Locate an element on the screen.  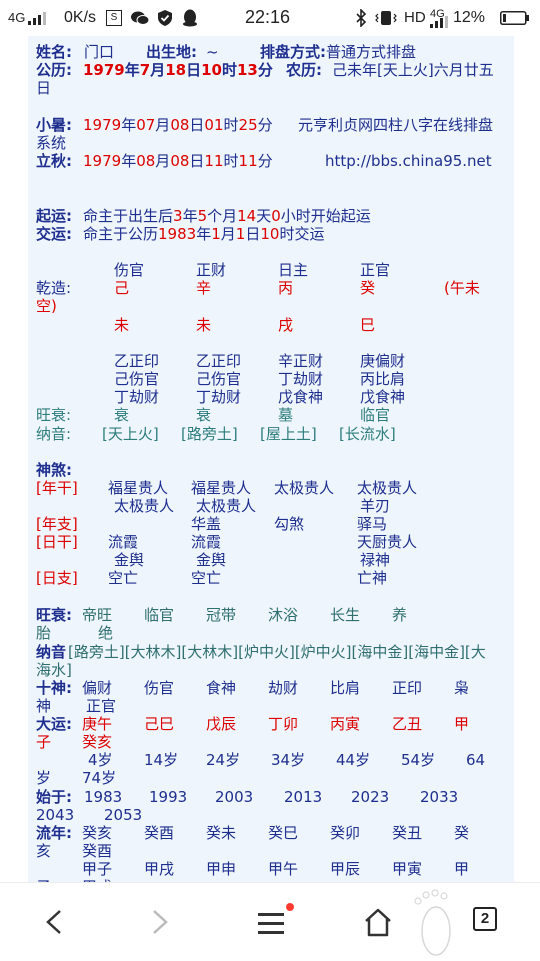
branch-hour: 巳 is located at coordinates (368, 325).